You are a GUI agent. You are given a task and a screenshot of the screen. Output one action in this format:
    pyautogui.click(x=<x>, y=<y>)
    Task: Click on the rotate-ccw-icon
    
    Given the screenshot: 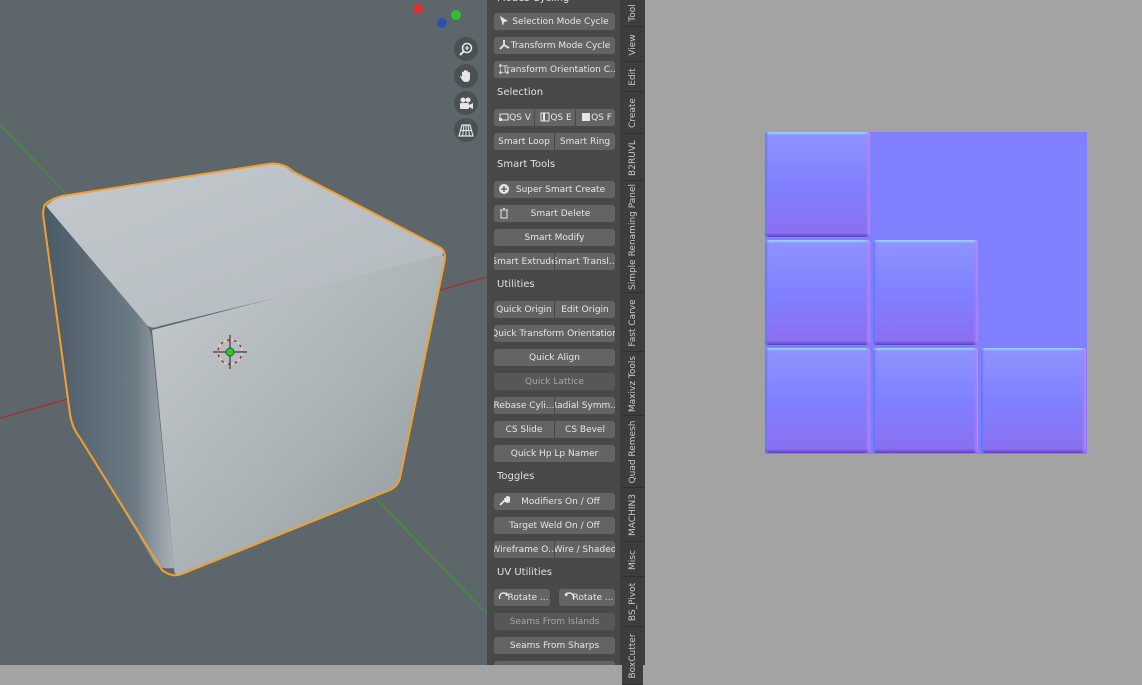 What is the action you would take?
    pyautogui.click(x=569, y=596)
    